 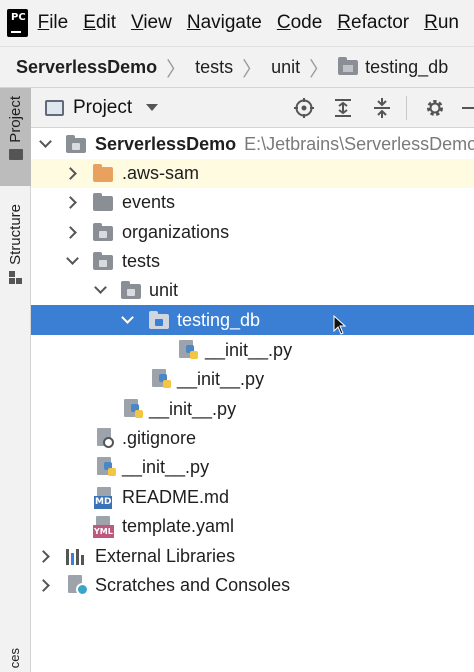 I want to click on breadcrumb-tests: tests, so click(x=214, y=67).